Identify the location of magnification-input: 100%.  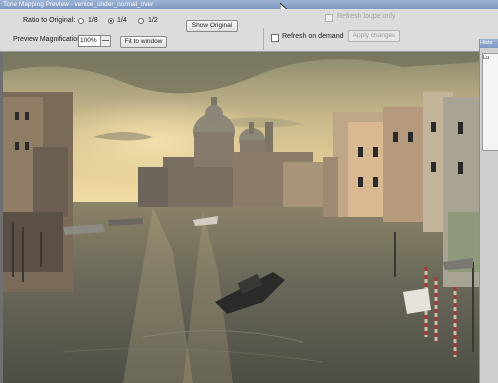
(89, 41).